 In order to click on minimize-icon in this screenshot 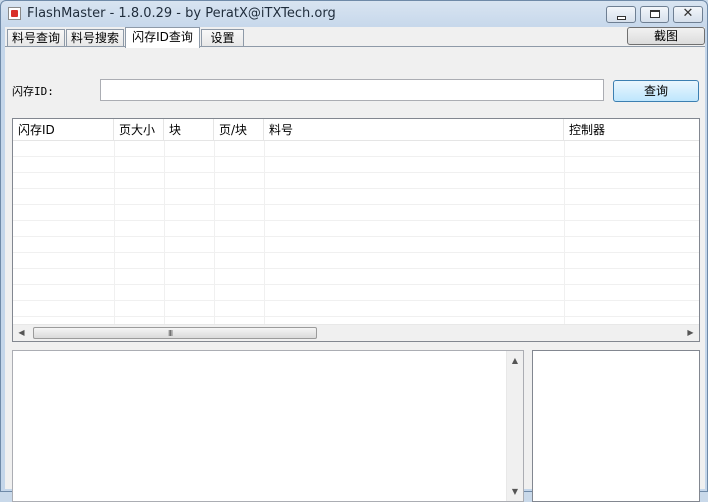, I will do `click(621, 18)`.